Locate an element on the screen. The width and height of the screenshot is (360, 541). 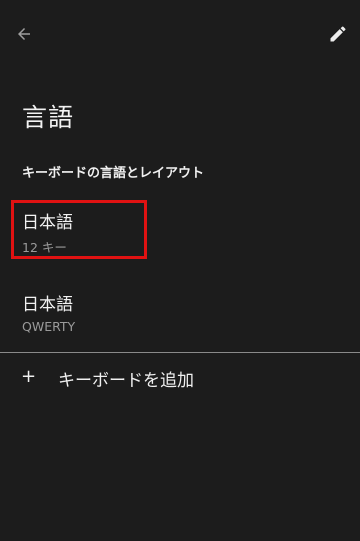
language-item-subtitle: QWERTY is located at coordinates (49, 326).